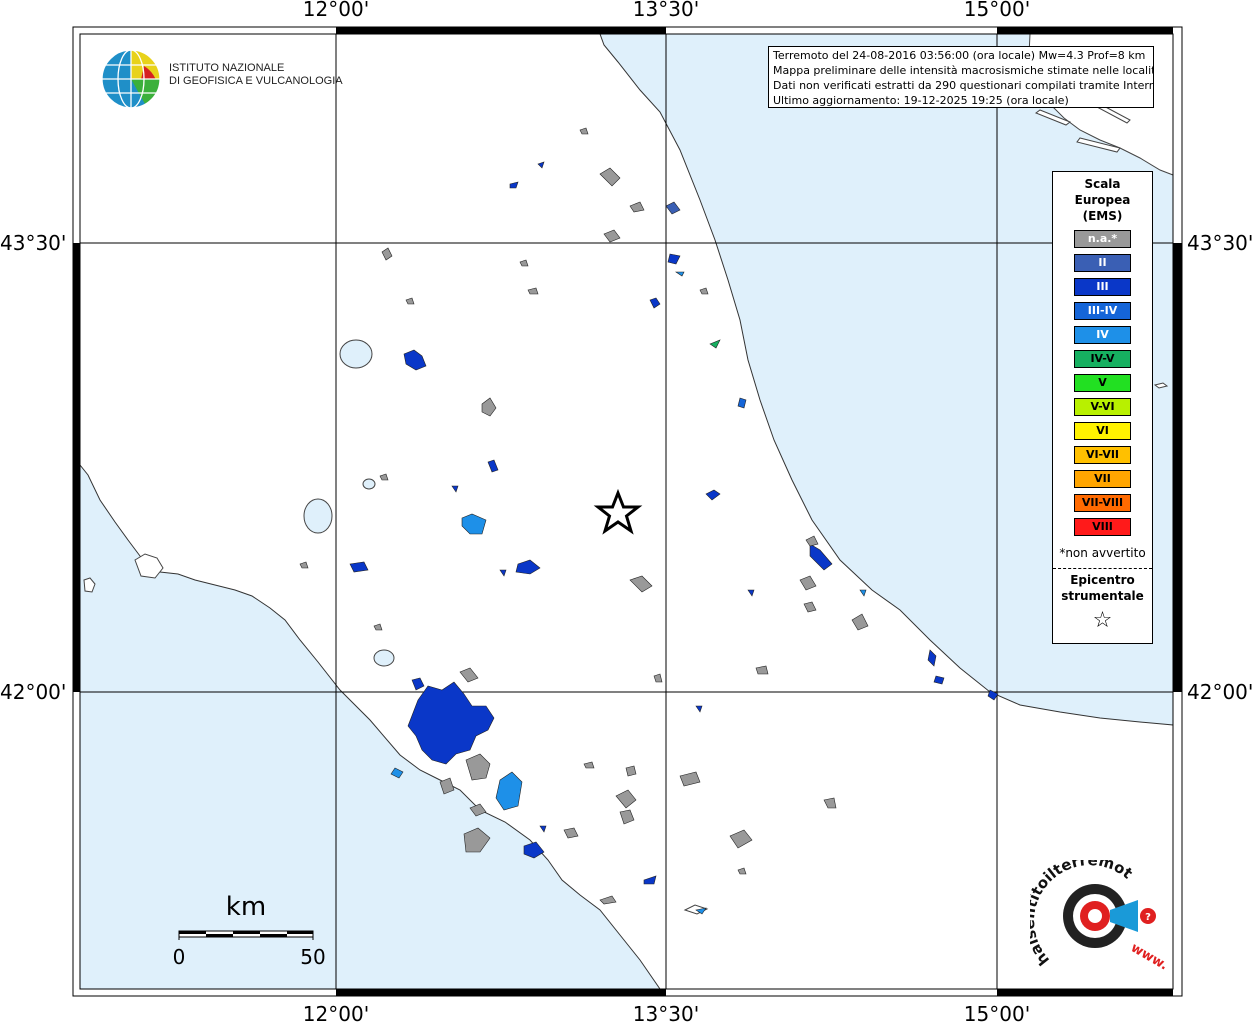 The image size is (1255, 1024). I want to click on legend-swatch-v: V, so click(1102, 383).